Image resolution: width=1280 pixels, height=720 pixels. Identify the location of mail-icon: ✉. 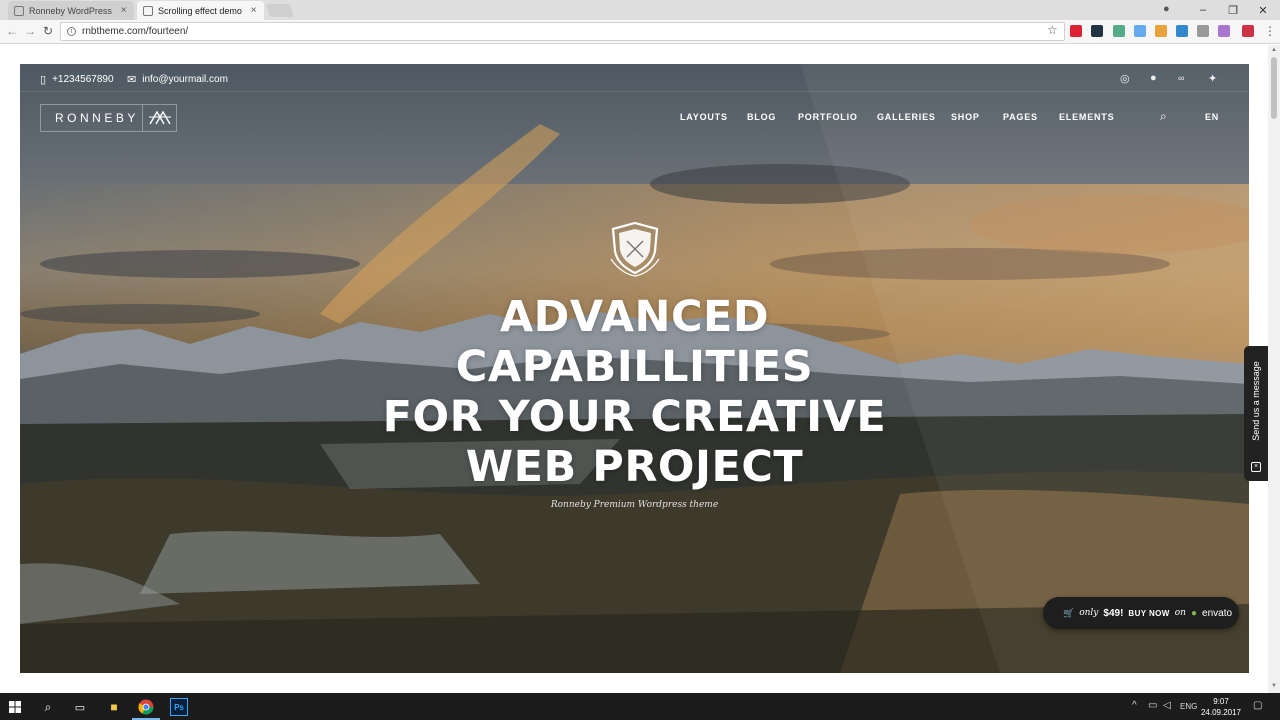
(132, 80).